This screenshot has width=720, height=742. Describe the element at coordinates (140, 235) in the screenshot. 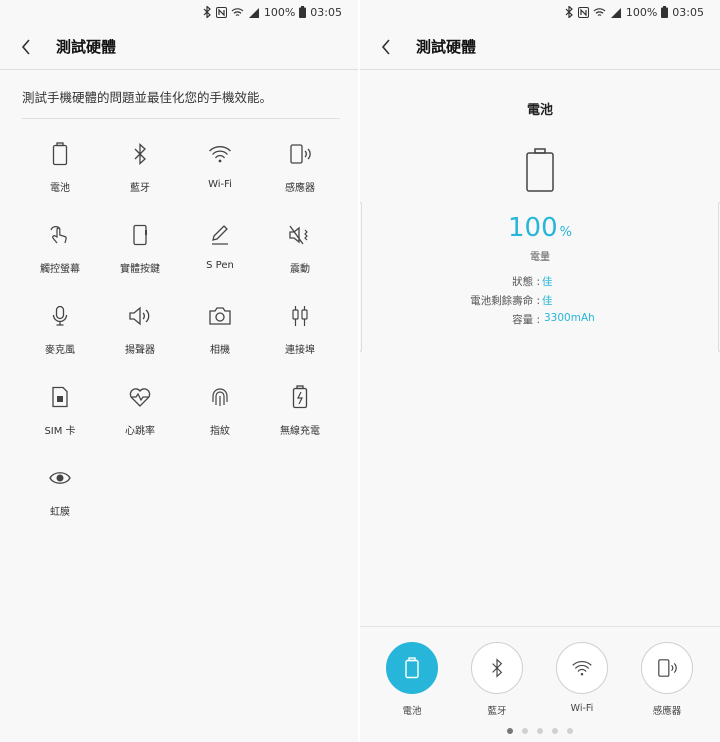

I see `phone-button-icon` at that location.